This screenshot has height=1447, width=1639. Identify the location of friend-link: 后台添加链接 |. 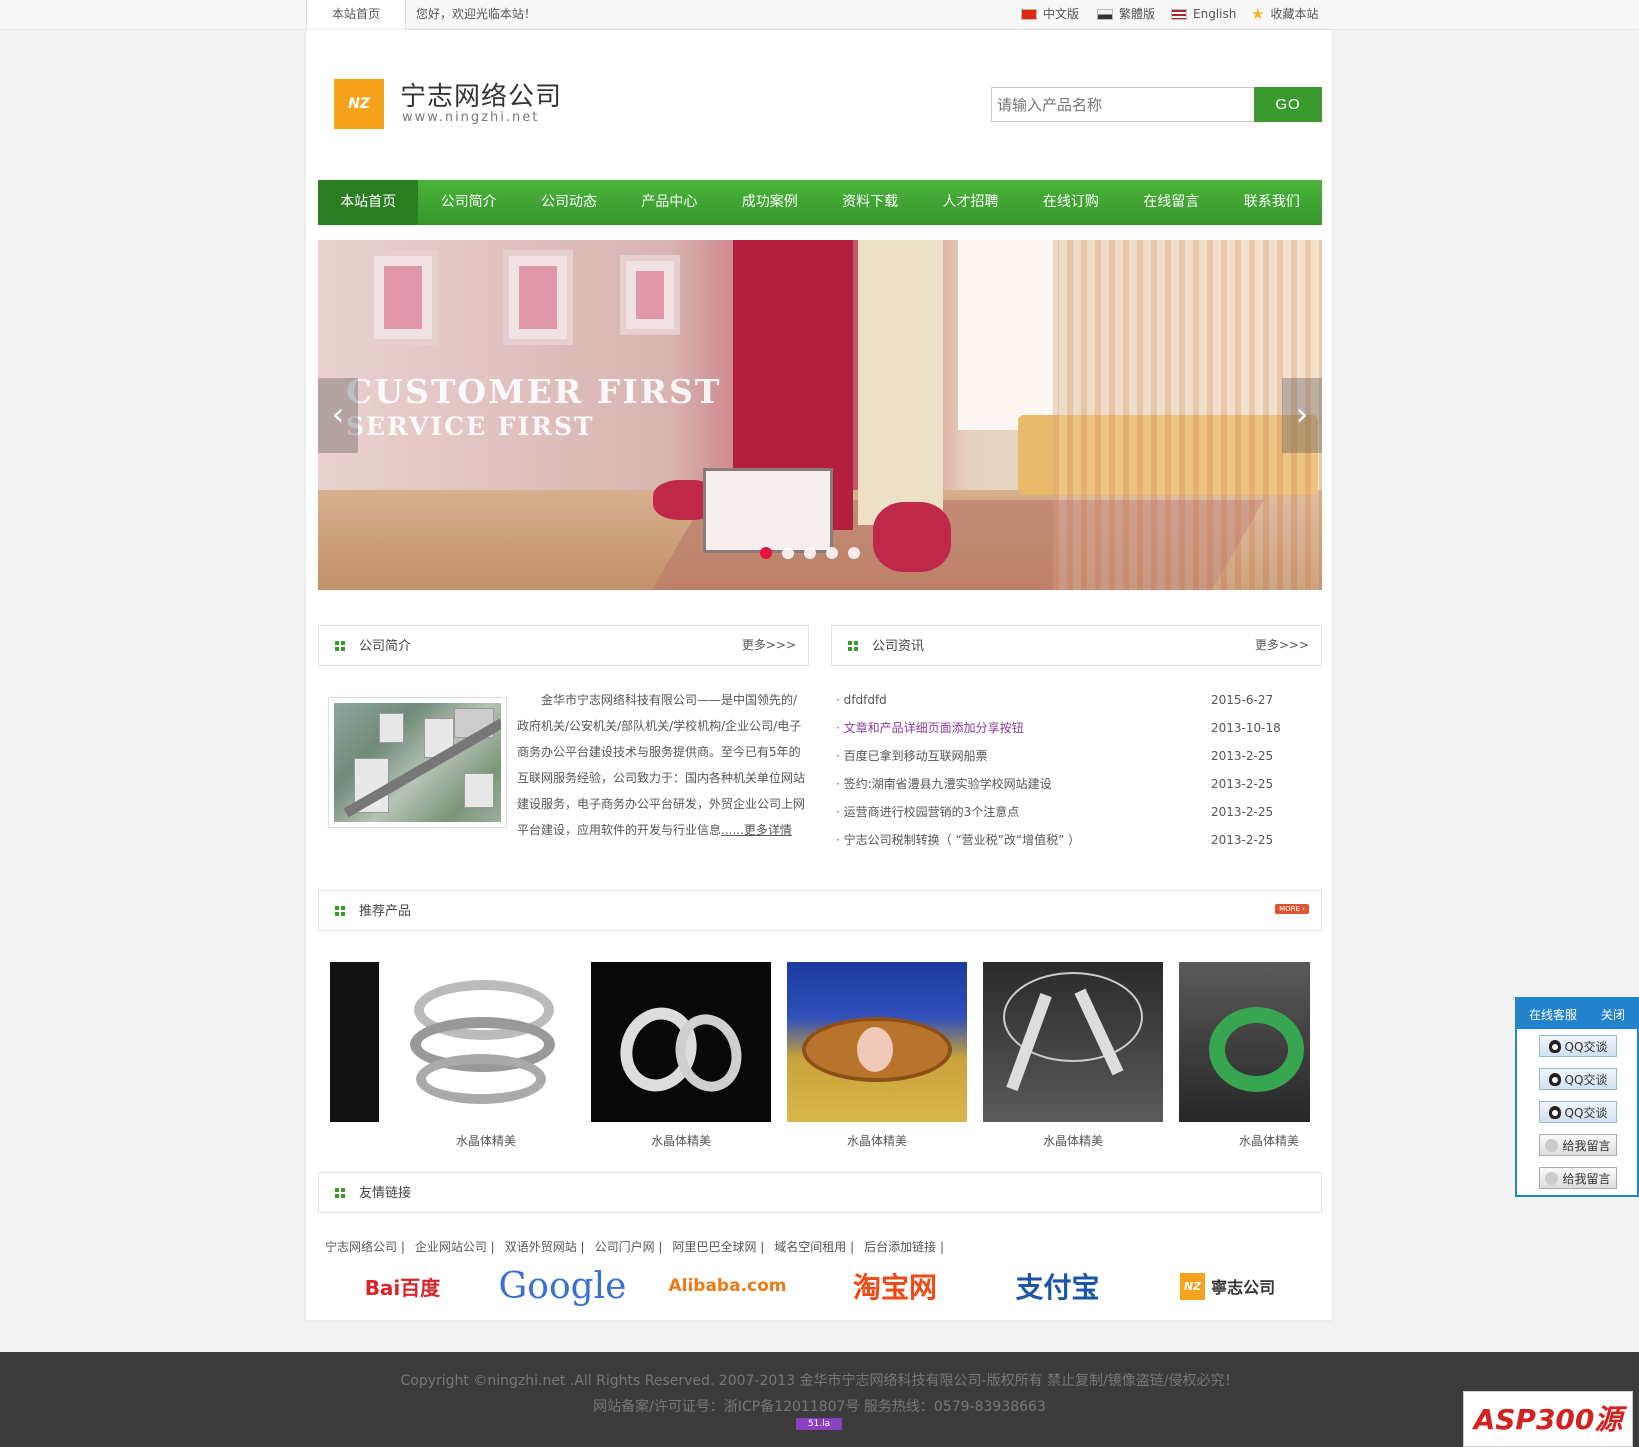
(904, 1246).